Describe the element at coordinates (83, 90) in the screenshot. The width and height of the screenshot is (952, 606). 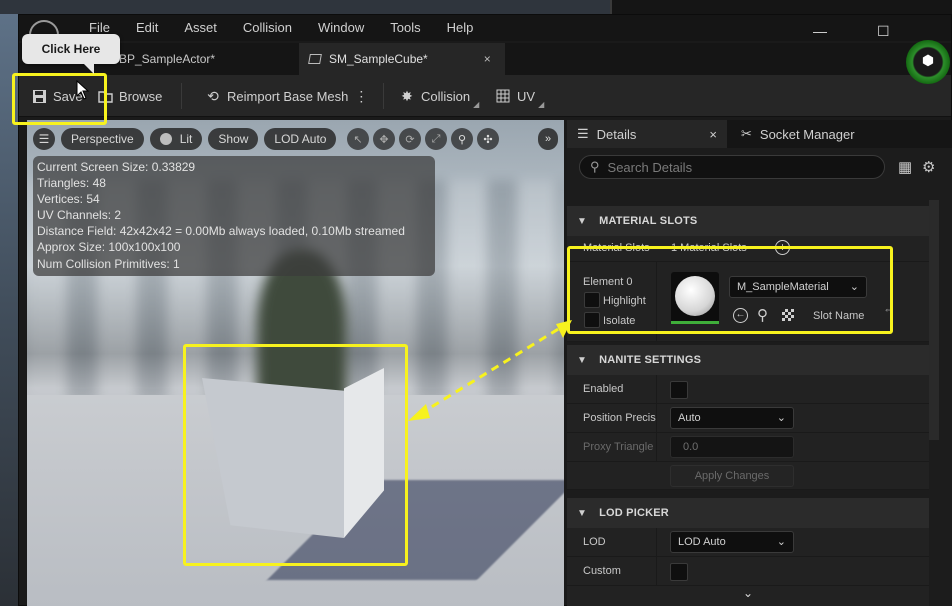
I see `mouse-cursor-icon` at that location.